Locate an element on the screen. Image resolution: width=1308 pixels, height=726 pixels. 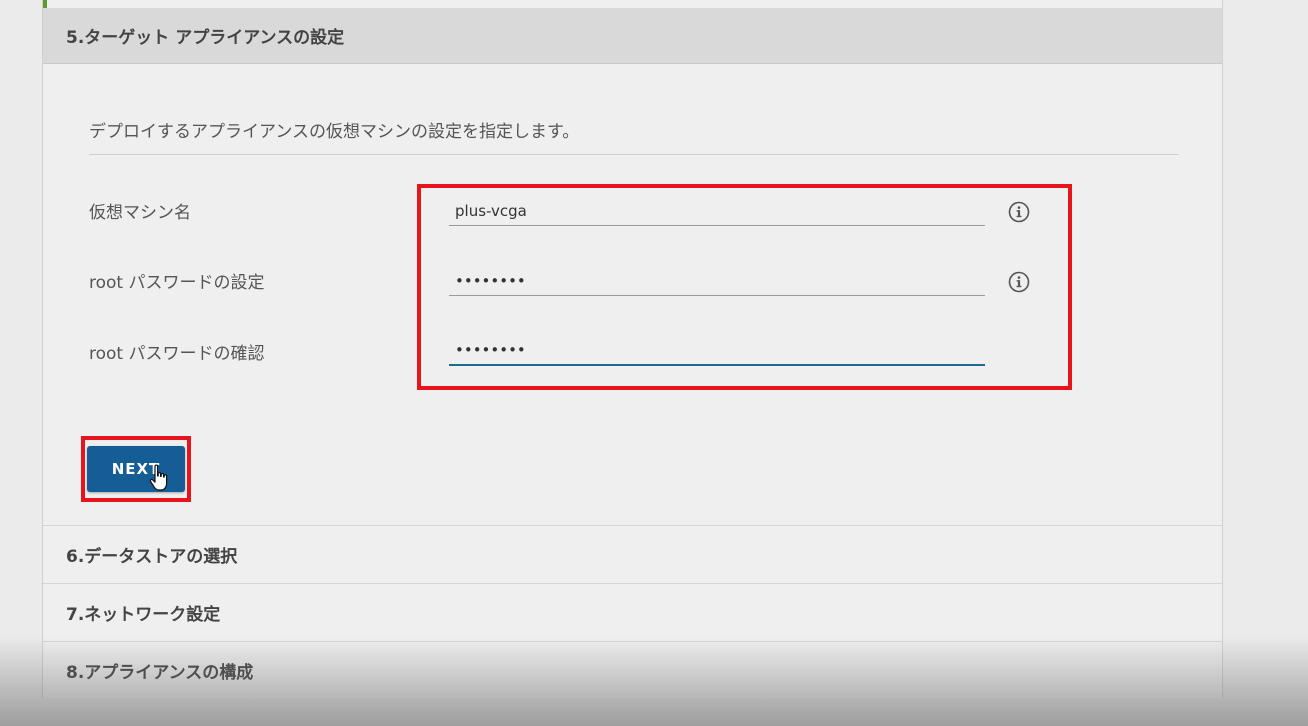
step-description: デプロイするアプライアンスの仮想マシンの設定を指定します。 is located at coordinates (334, 132).